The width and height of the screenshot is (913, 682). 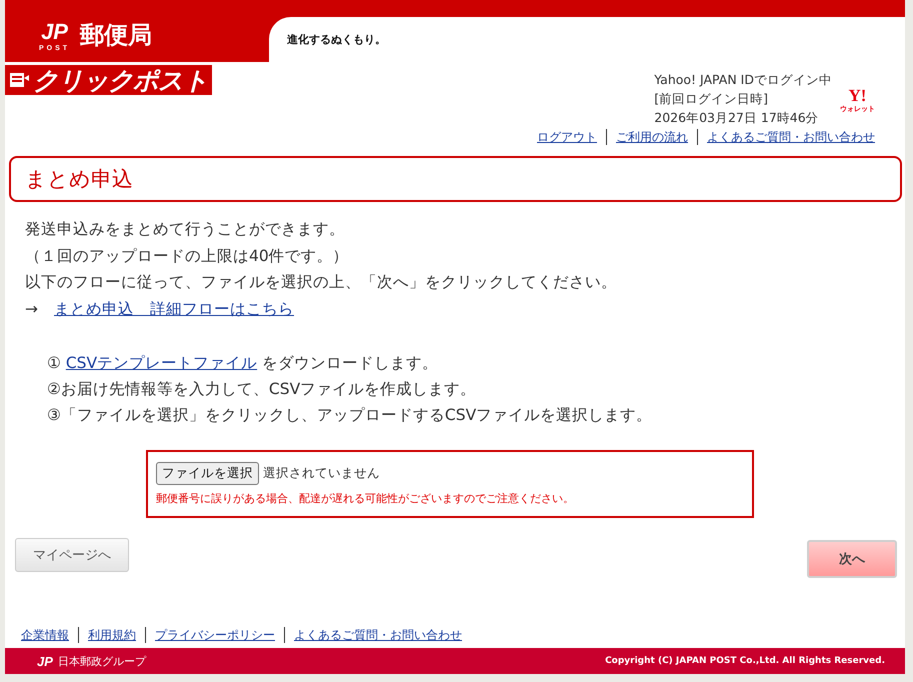 I want to click on arrow-glyph: →, so click(x=31, y=309).